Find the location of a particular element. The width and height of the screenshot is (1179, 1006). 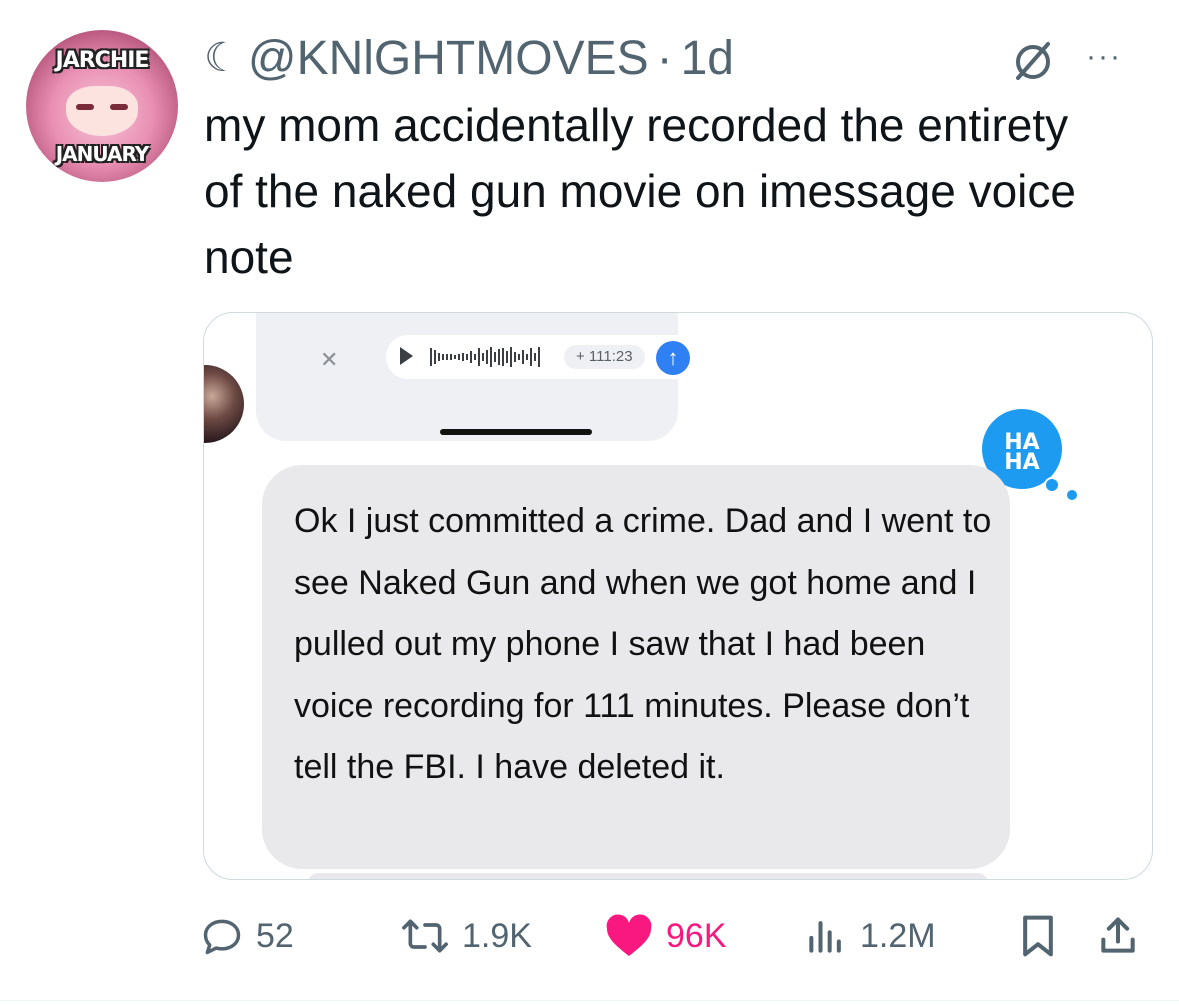

voice-note-composer: ✕ + 111:23 ↑ is located at coordinates (488, 377).